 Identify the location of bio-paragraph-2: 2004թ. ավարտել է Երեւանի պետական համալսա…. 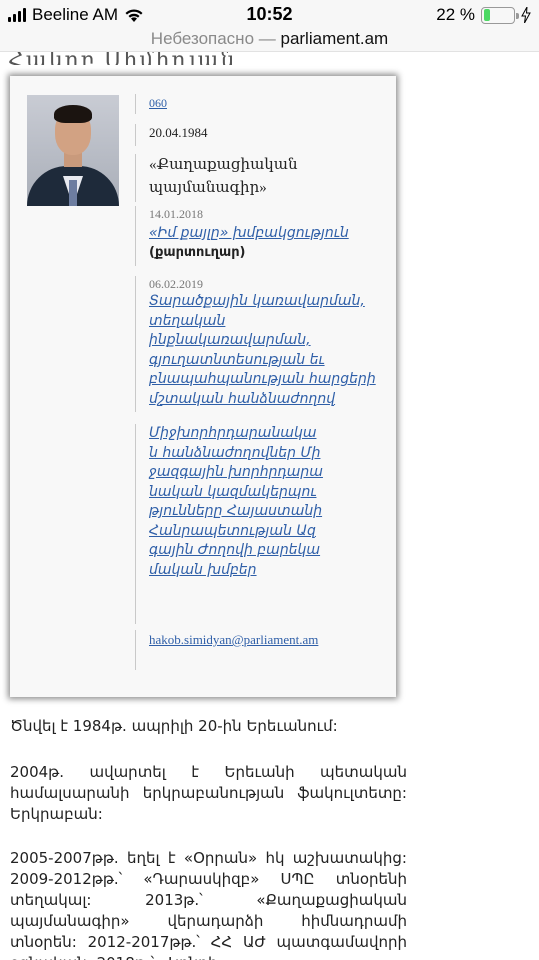
(208, 793).